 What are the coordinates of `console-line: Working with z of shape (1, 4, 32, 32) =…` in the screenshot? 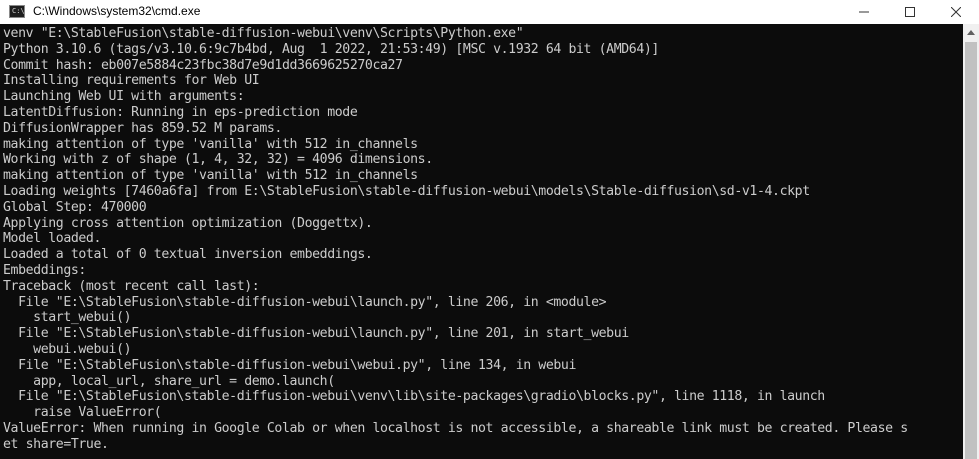 It's located at (218, 160).